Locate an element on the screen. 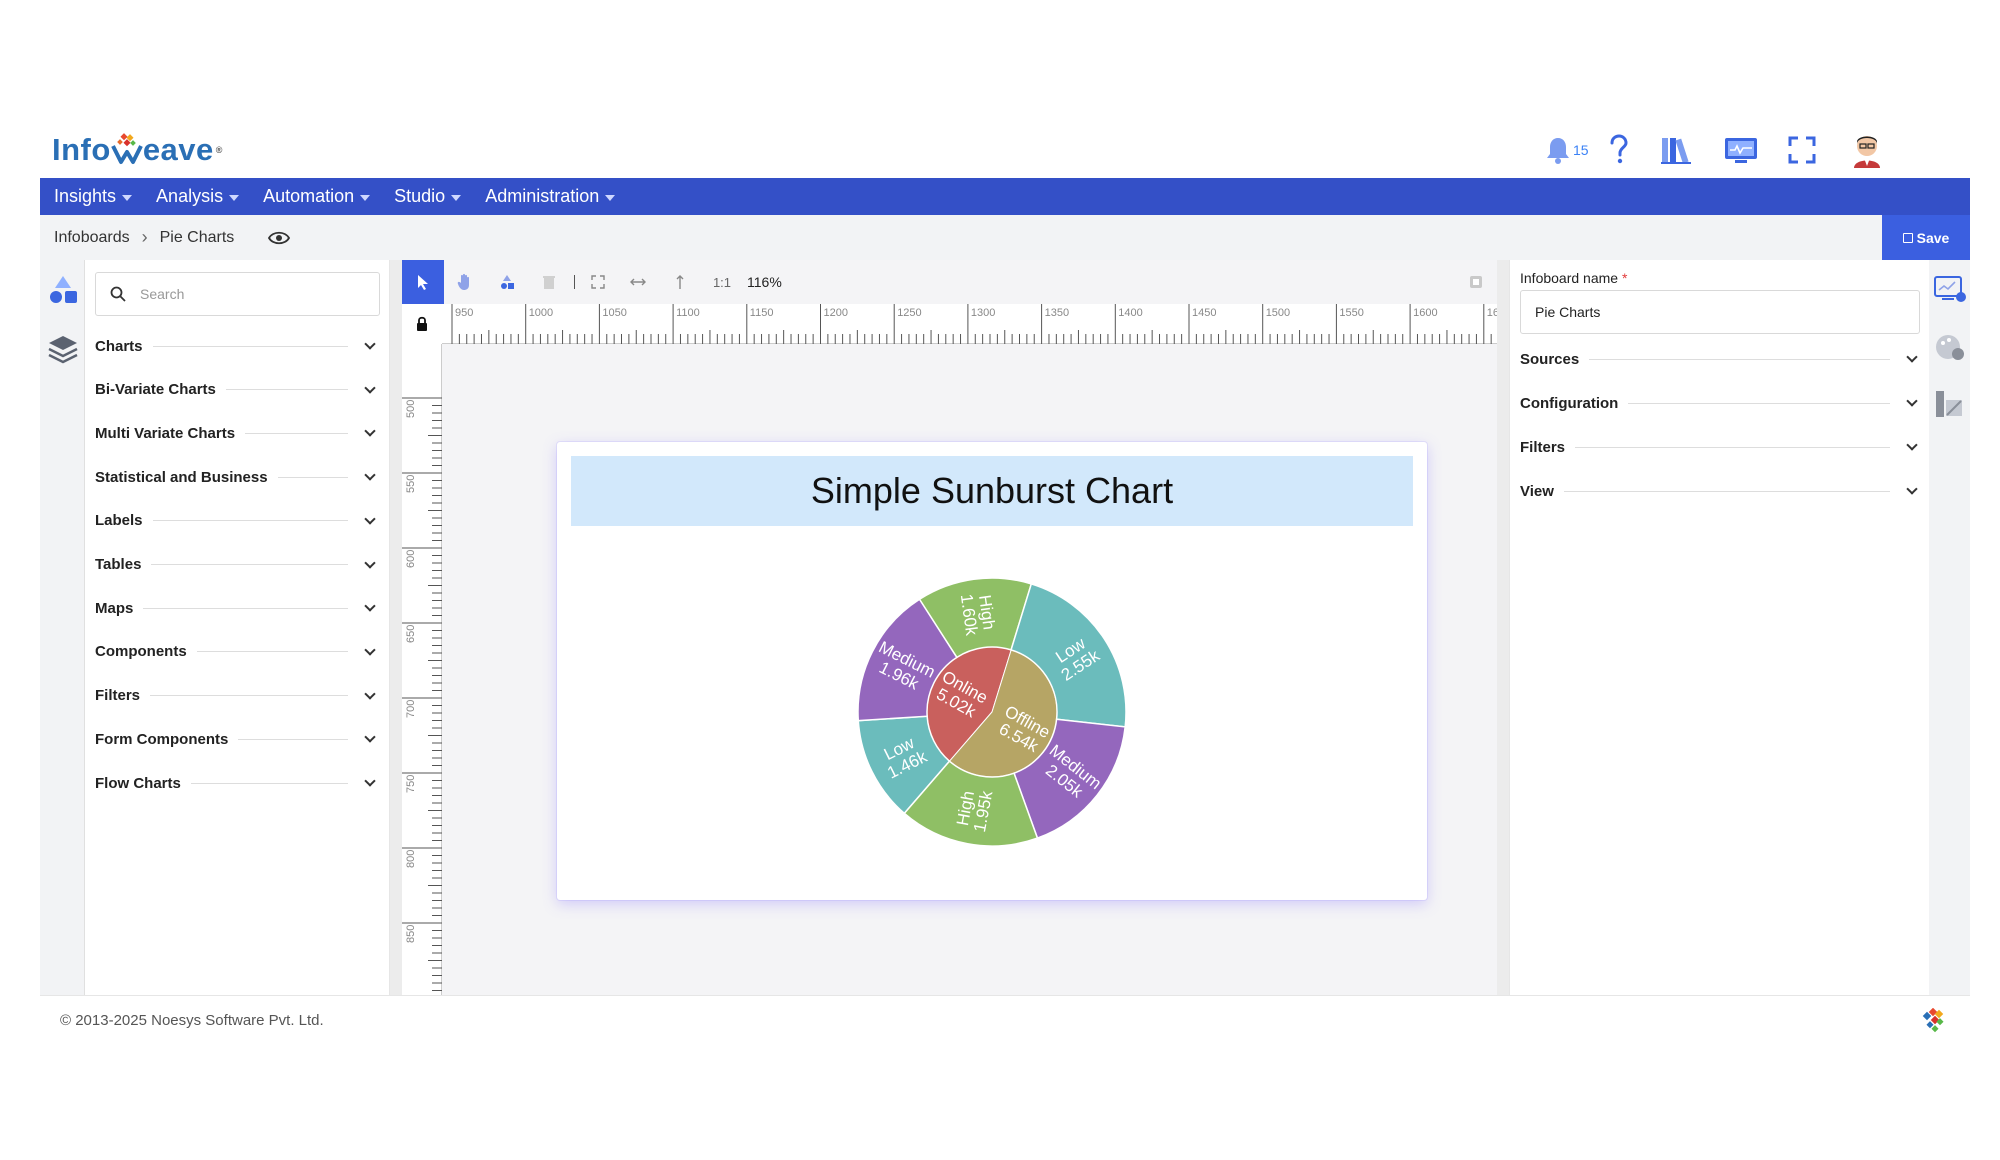  category-charts: Charts is located at coordinates (237, 346).